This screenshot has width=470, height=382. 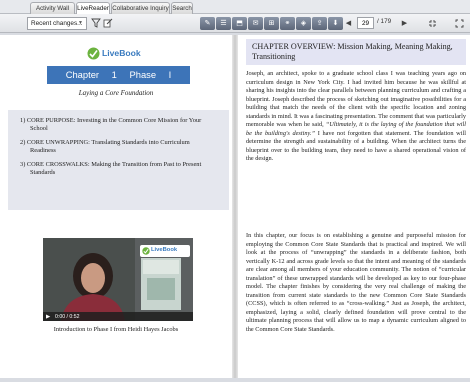 What do you see at coordinates (93, 53) in the screenshot?
I see `livebook-logo-icon` at bounding box center [93, 53].